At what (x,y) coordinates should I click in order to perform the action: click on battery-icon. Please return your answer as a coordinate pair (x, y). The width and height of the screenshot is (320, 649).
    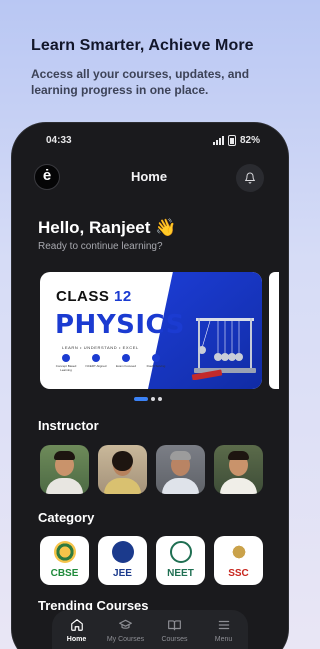
    Looking at the image, I should click on (231, 140).